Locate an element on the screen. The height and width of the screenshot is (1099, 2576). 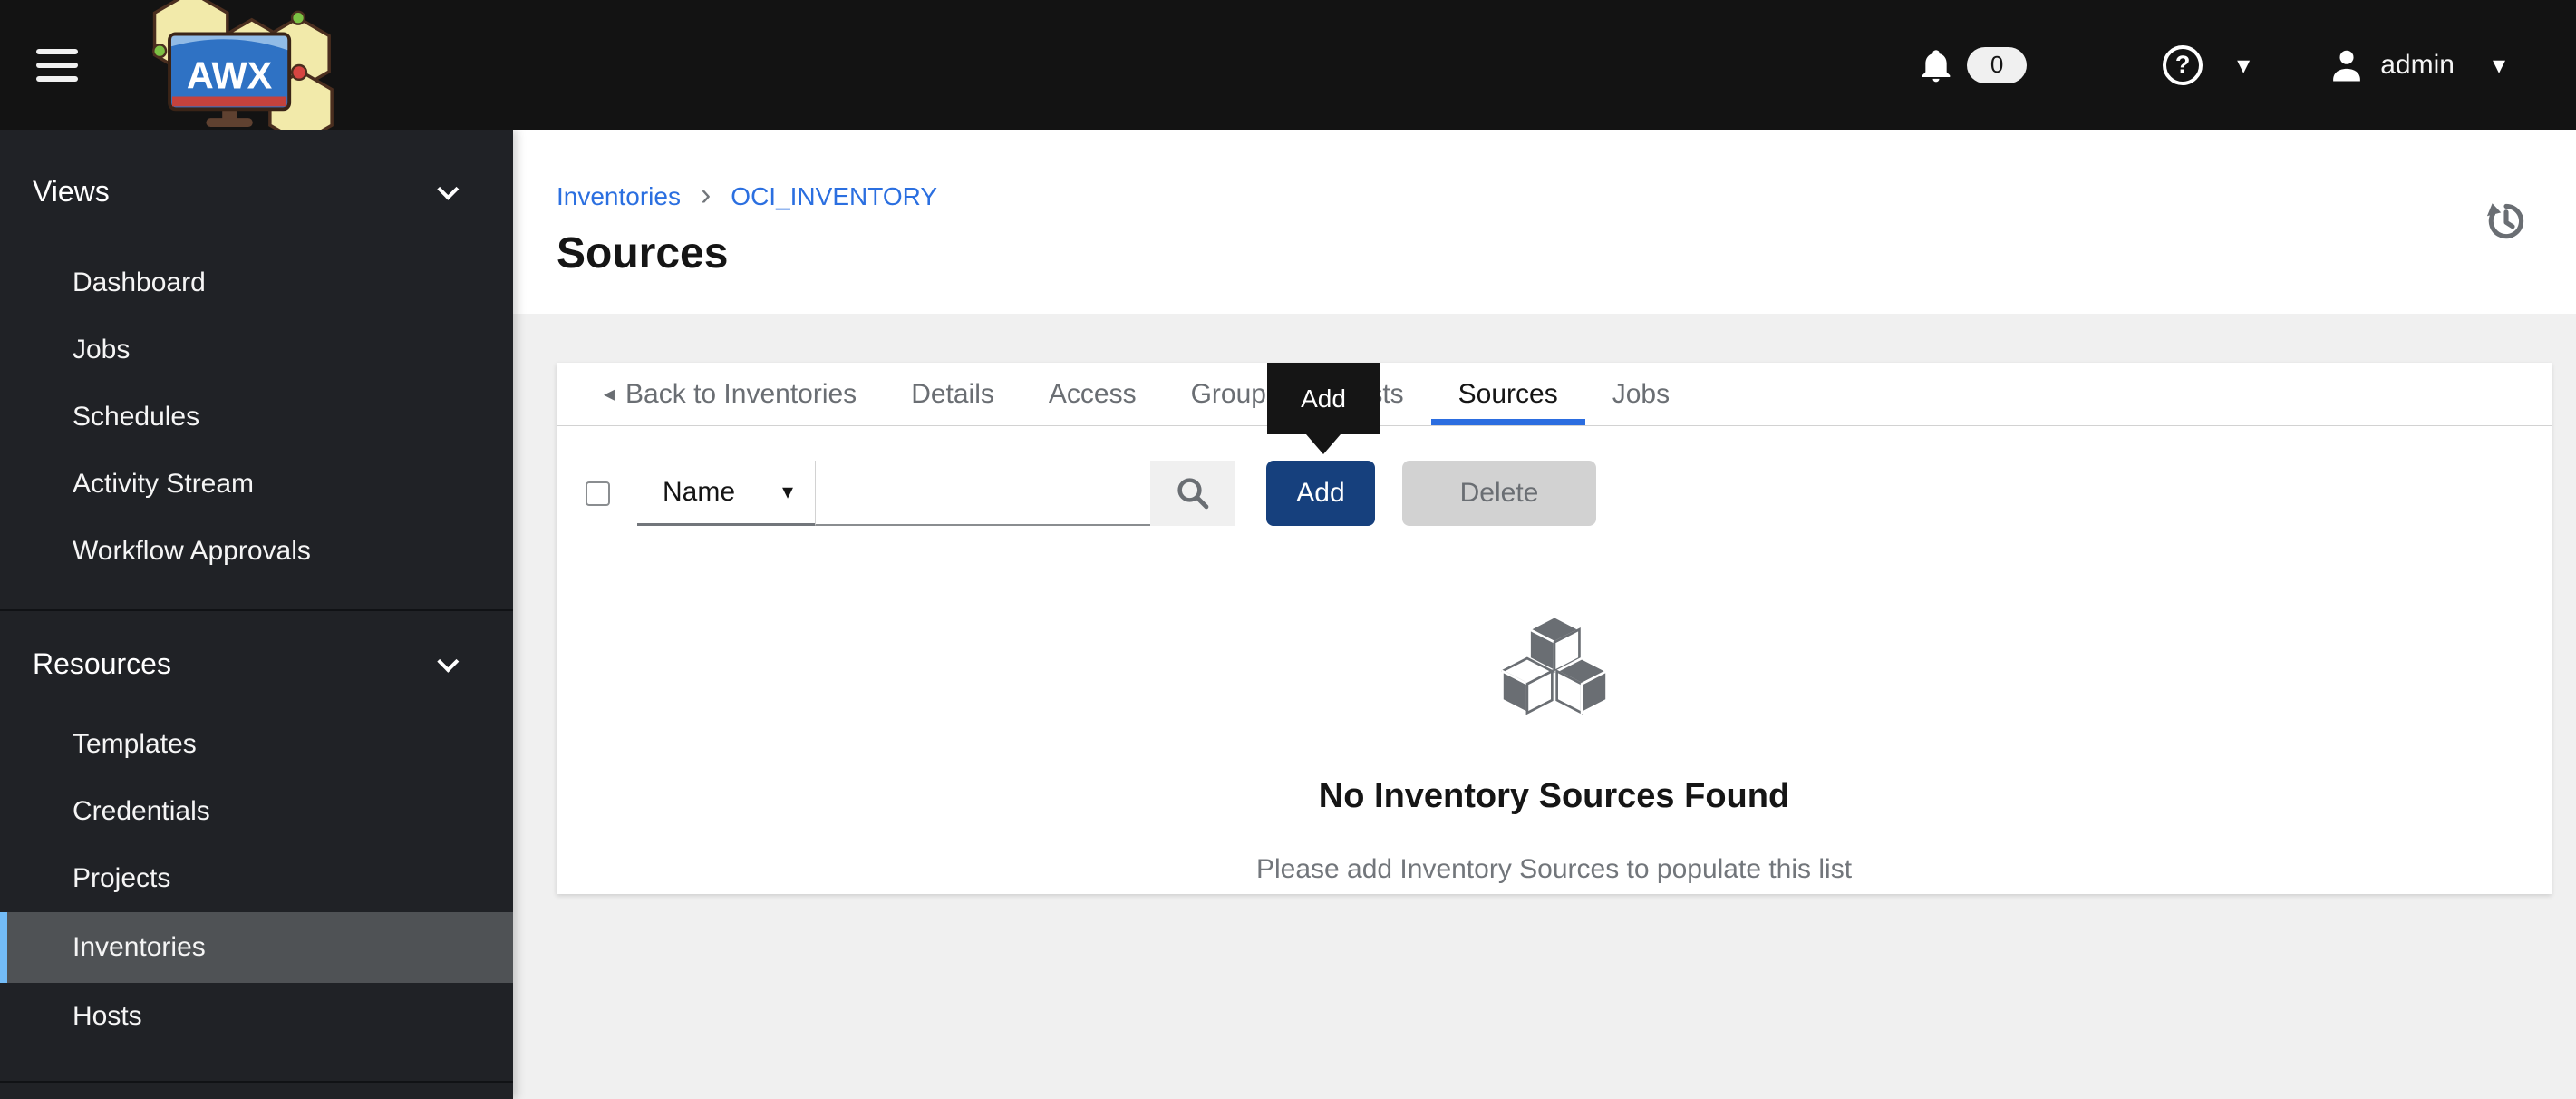
add-button-tooltip: Add is located at coordinates (1323, 398).